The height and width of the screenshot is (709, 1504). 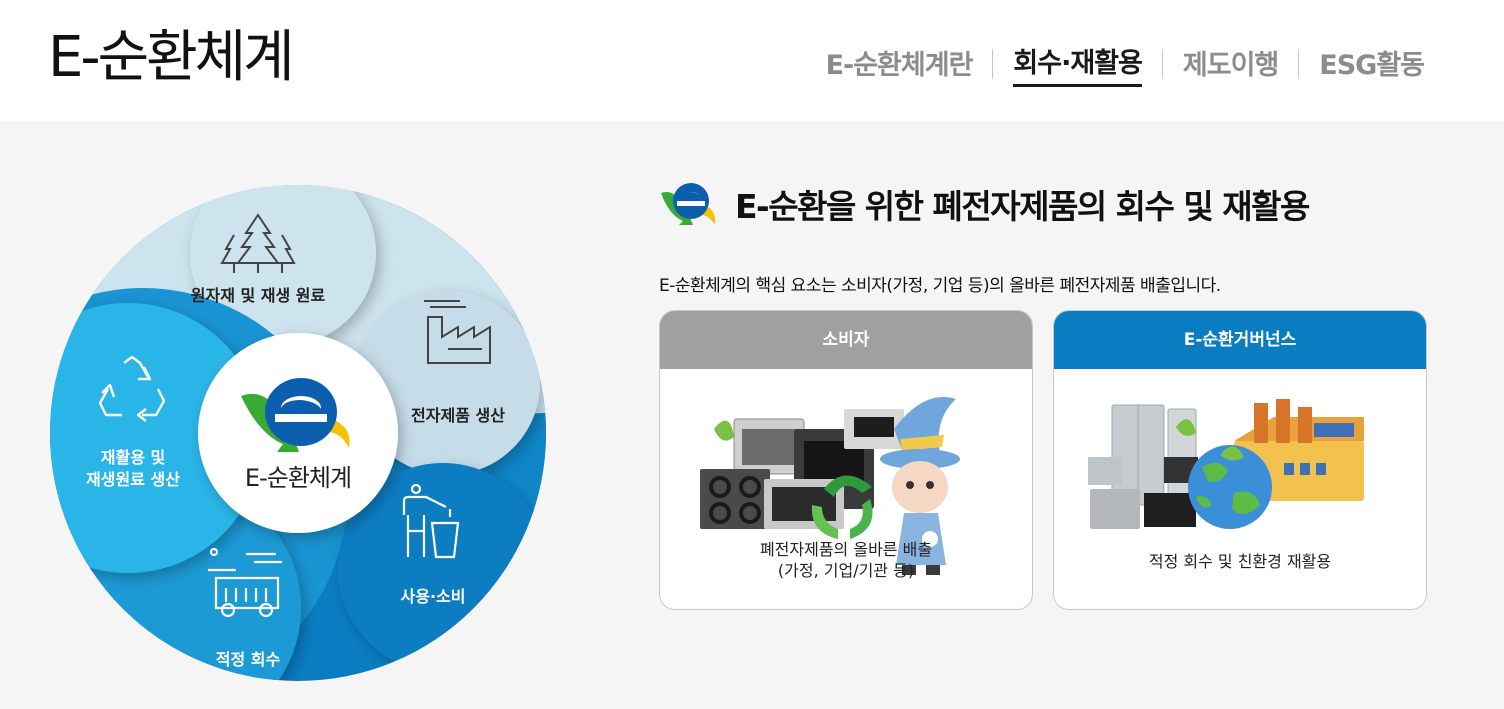 What do you see at coordinates (245, 583) in the screenshot?
I see `truck-icon` at bounding box center [245, 583].